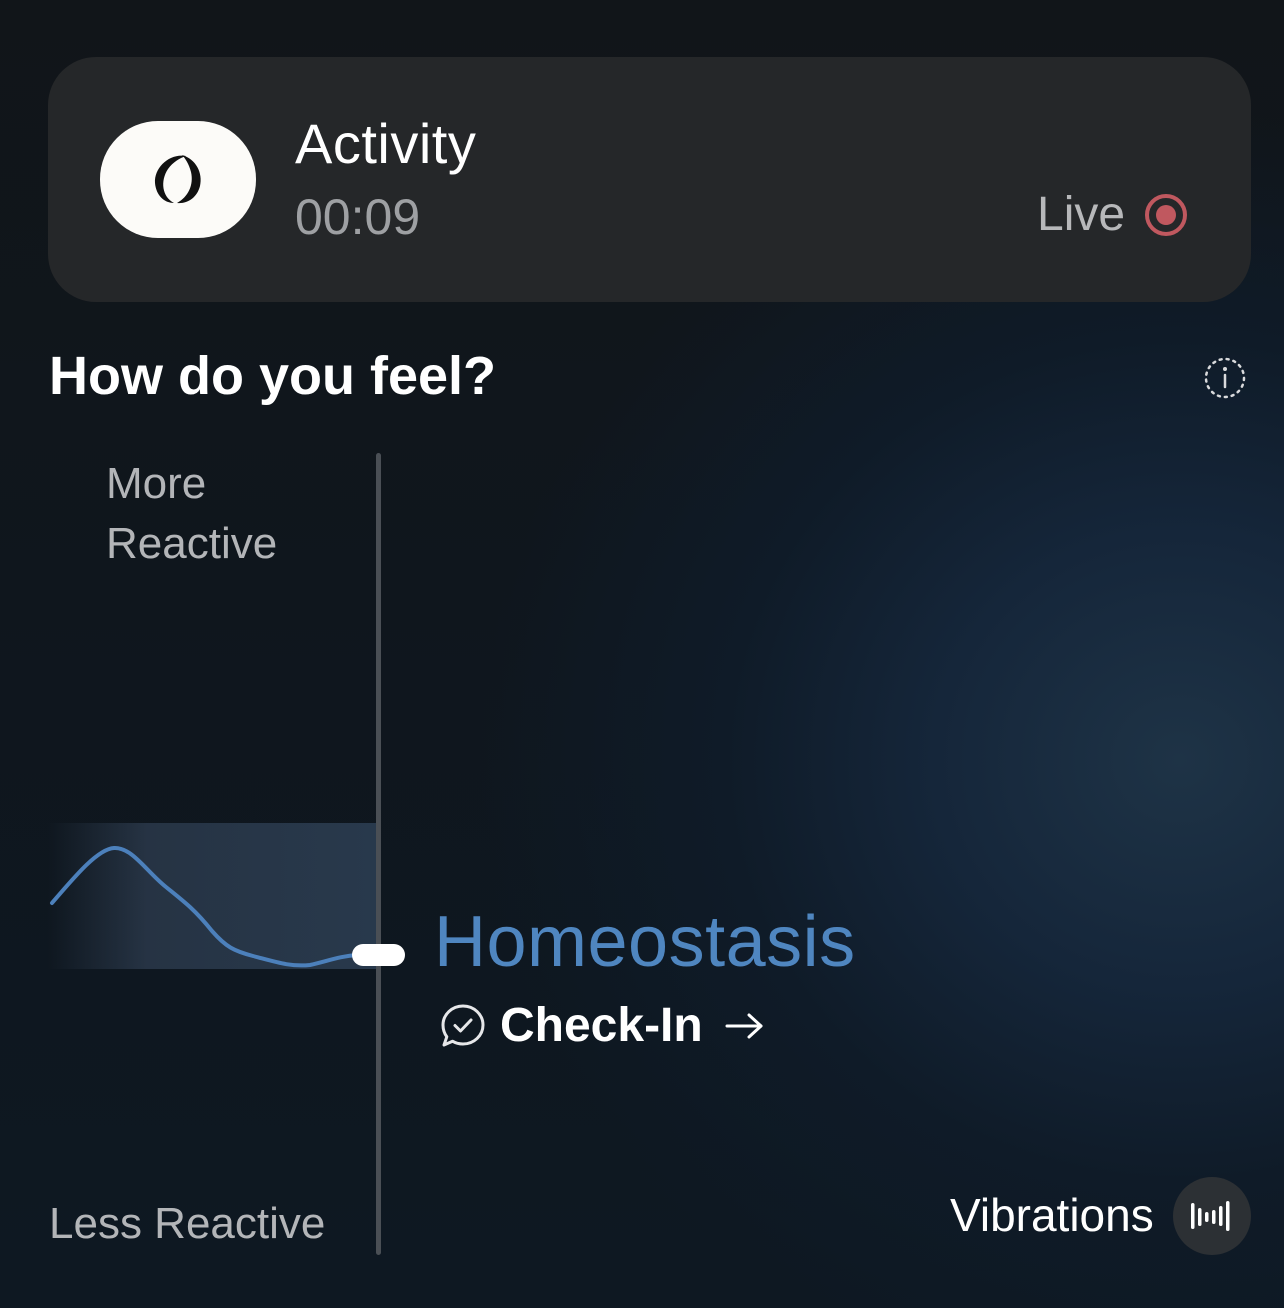 This screenshot has width=1284, height=1308. What do you see at coordinates (1052, 1215) in the screenshot?
I see `vibrations-label: Vibrations` at bounding box center [1052, 1215].